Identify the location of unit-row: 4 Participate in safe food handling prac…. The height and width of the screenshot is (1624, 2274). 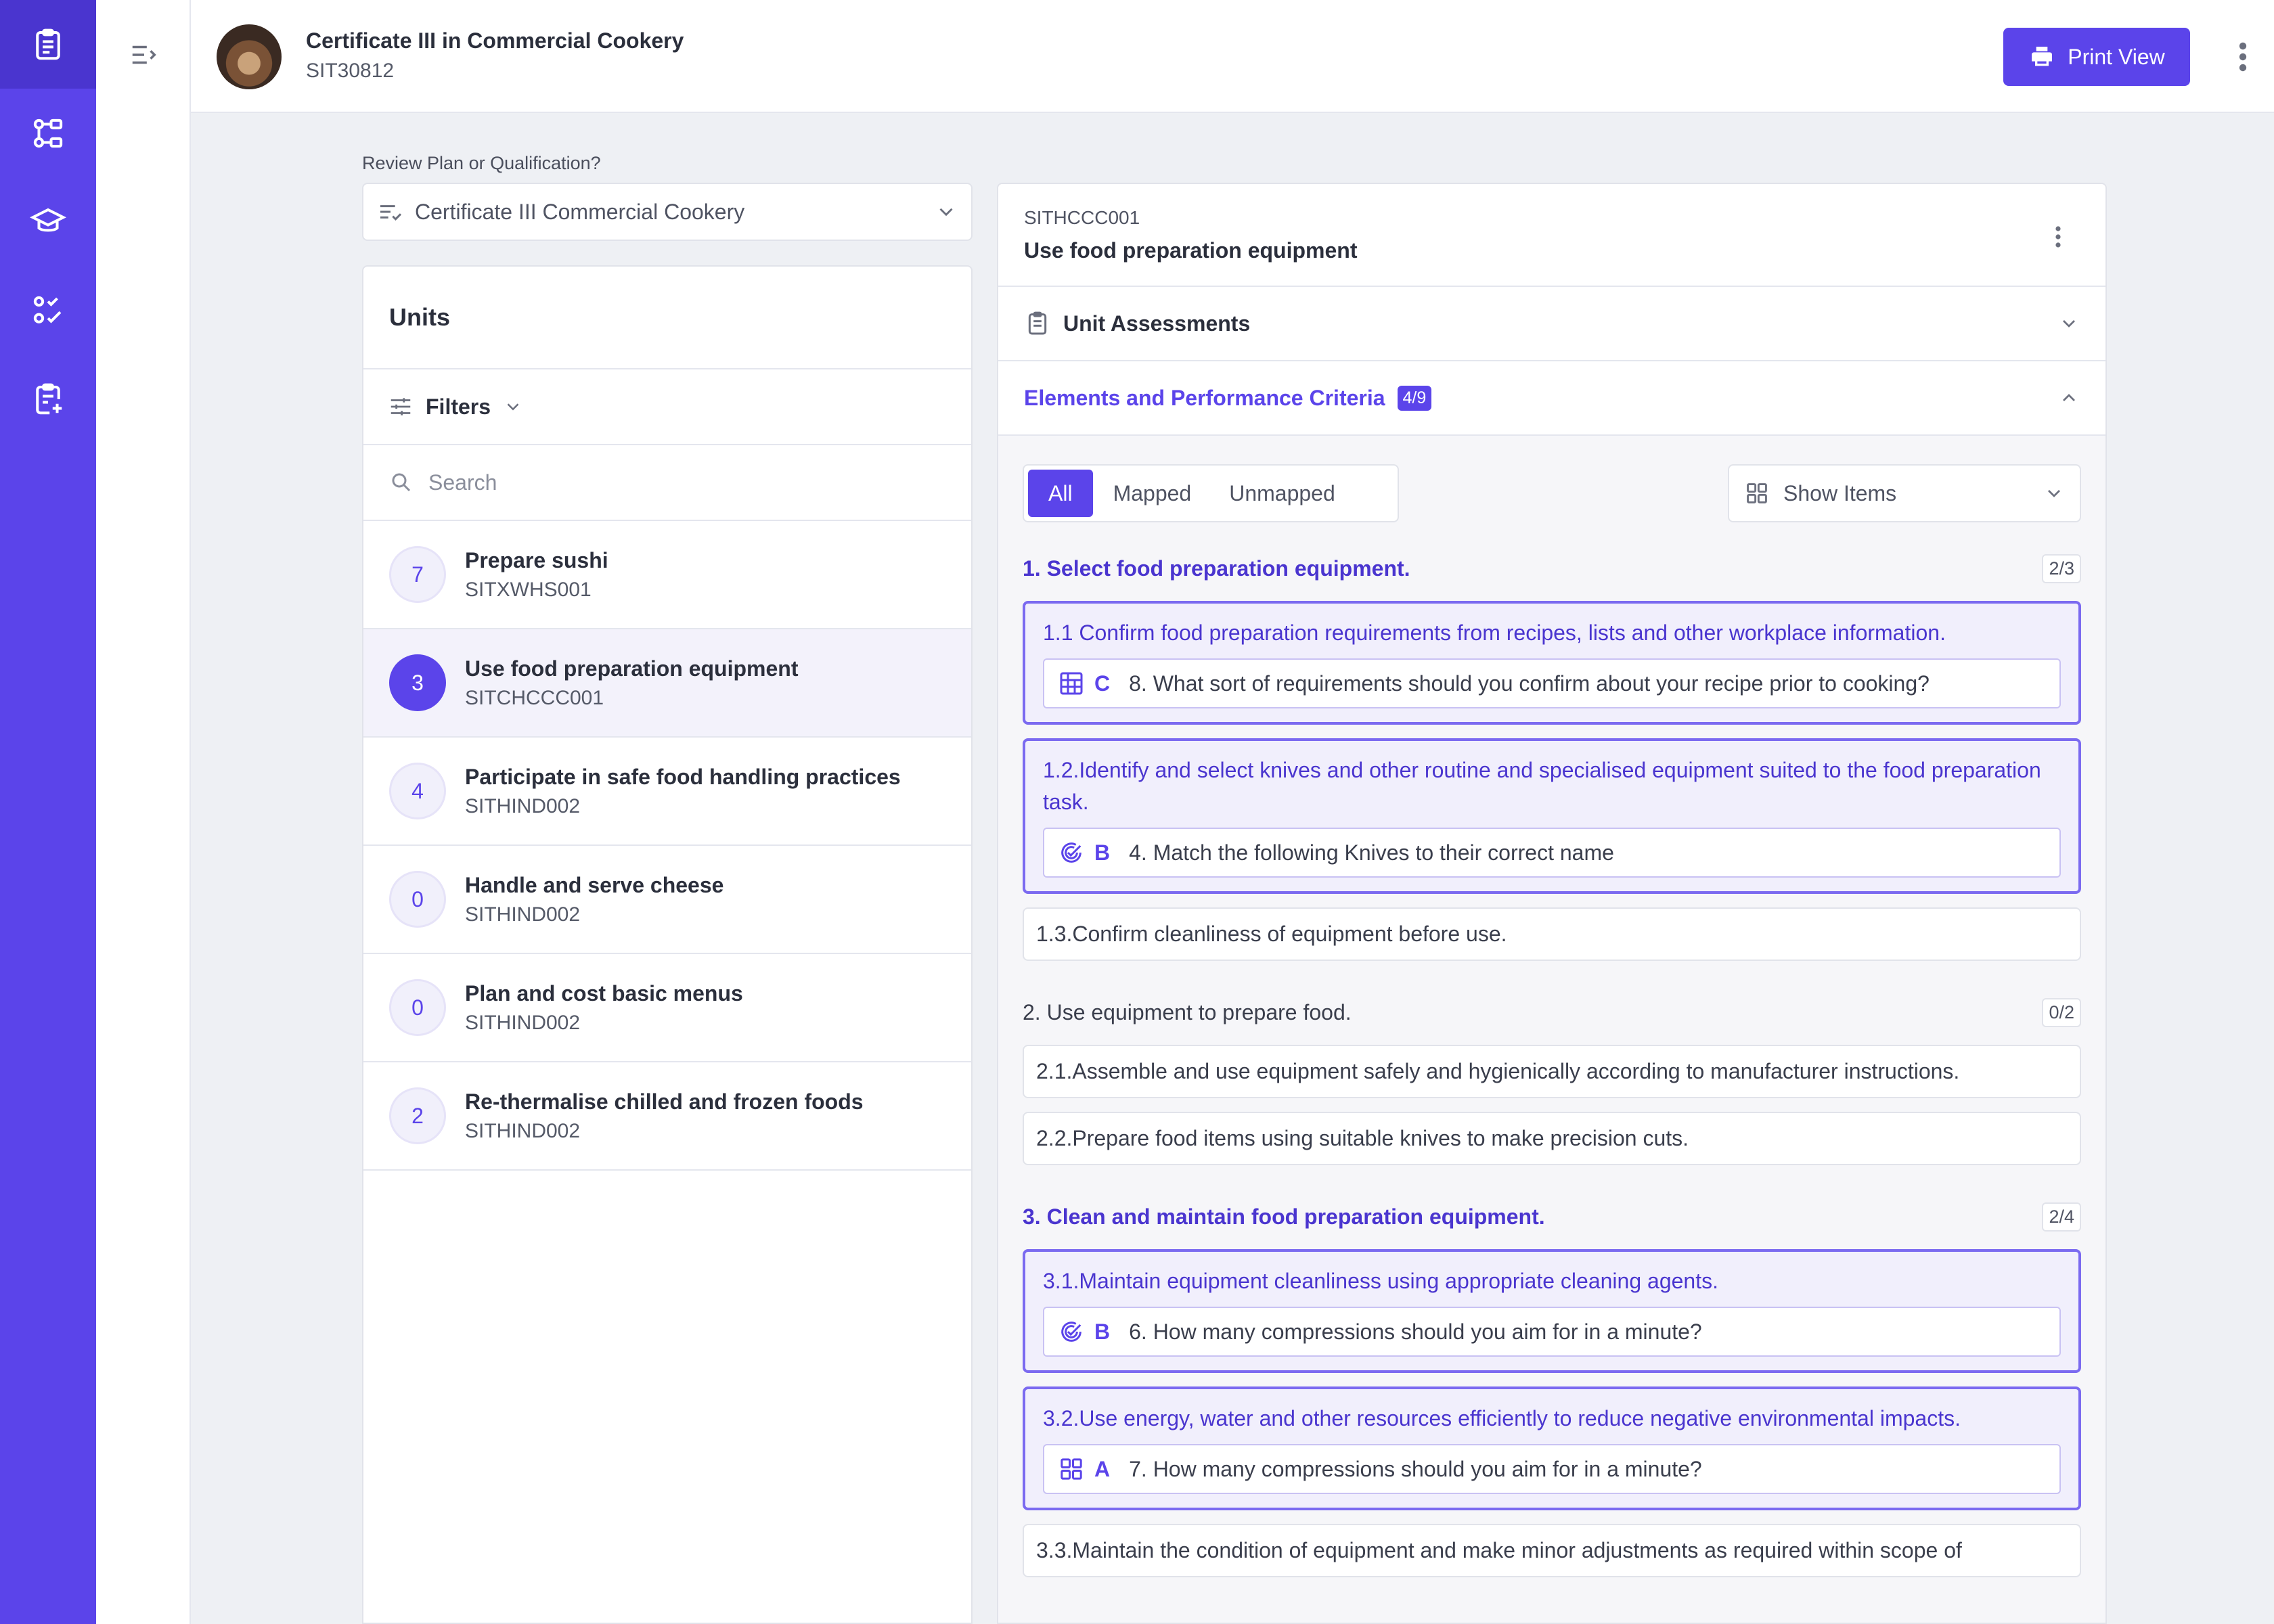
(667, 792).